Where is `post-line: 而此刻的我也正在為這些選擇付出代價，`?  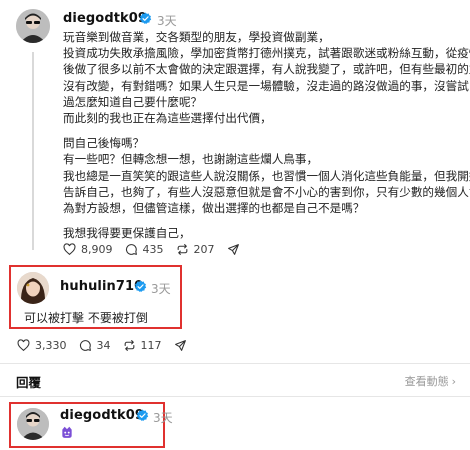
post-line: 而此刻的我也正在為這些選擇付出代價， is located at coordinates (167, 118).